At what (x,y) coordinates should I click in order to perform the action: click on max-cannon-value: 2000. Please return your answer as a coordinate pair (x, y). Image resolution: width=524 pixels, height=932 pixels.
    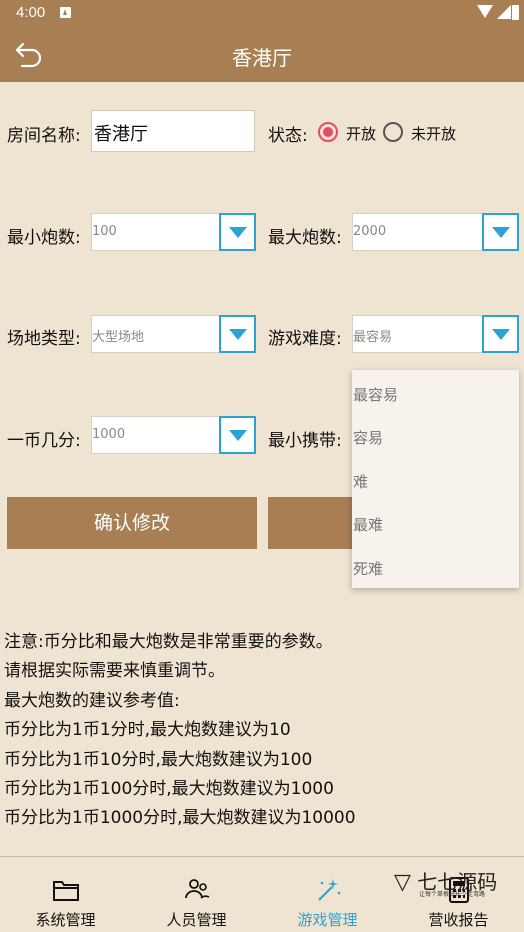
    Looking at the image, I should click on (370, 231).